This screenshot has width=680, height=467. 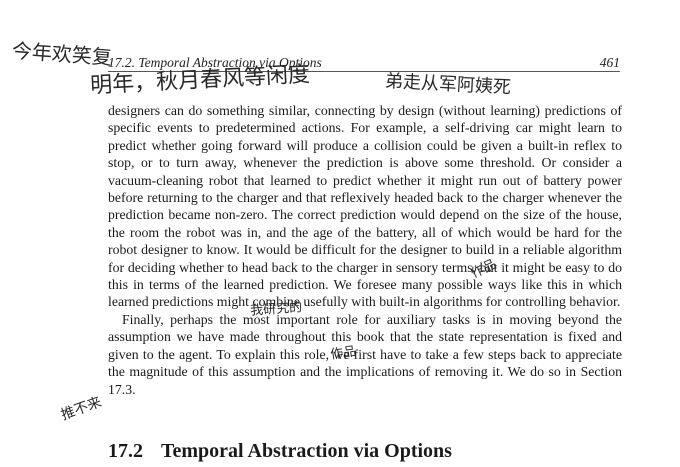 What do you see at coordinates (81, 409) in the screenshot?
I see `handwritten-annotation-5: 推不来` at bounding box center [81, 409].